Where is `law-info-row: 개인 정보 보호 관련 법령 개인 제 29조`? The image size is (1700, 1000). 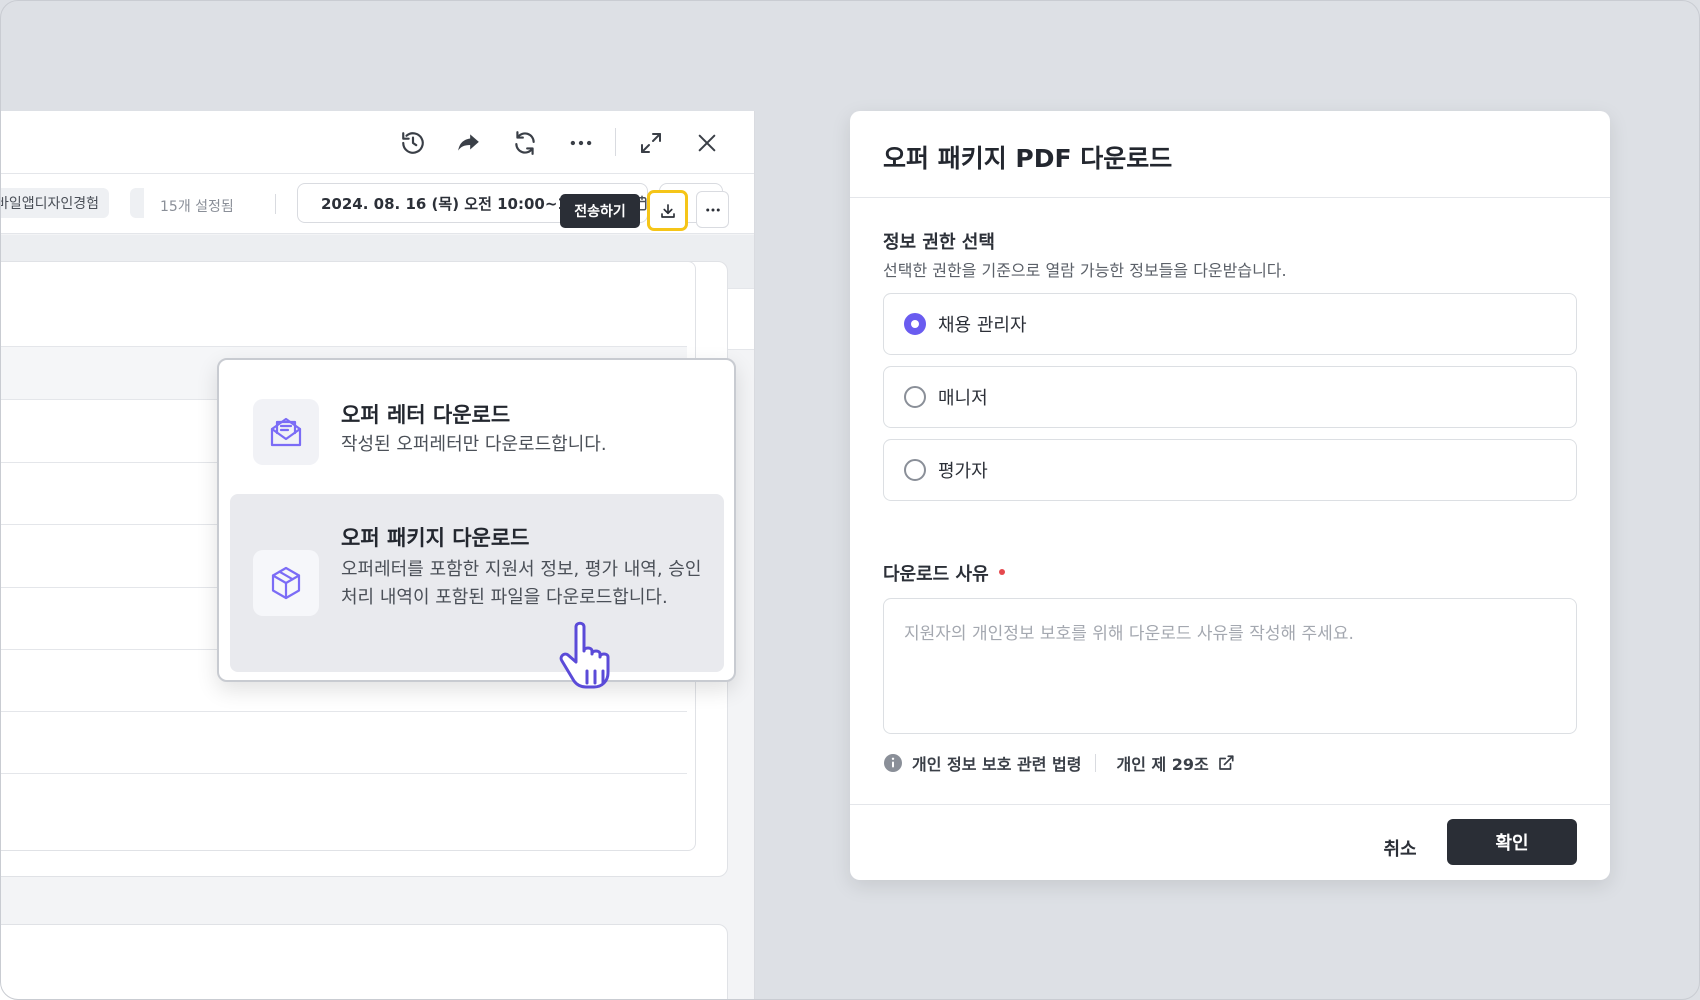 law-info-row: 개인 정보 보호 관련 법령 개인 제 29조 is located at coordinates (1059, 763).